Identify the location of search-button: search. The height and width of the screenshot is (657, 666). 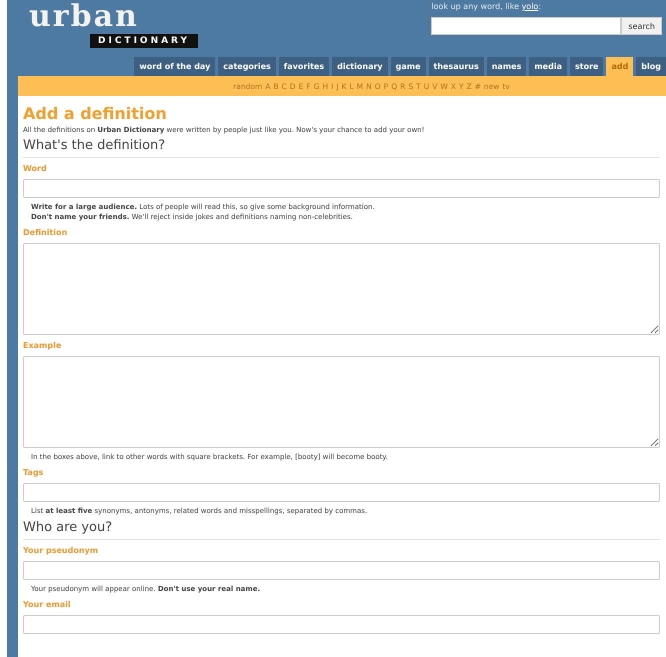
(641, 26).